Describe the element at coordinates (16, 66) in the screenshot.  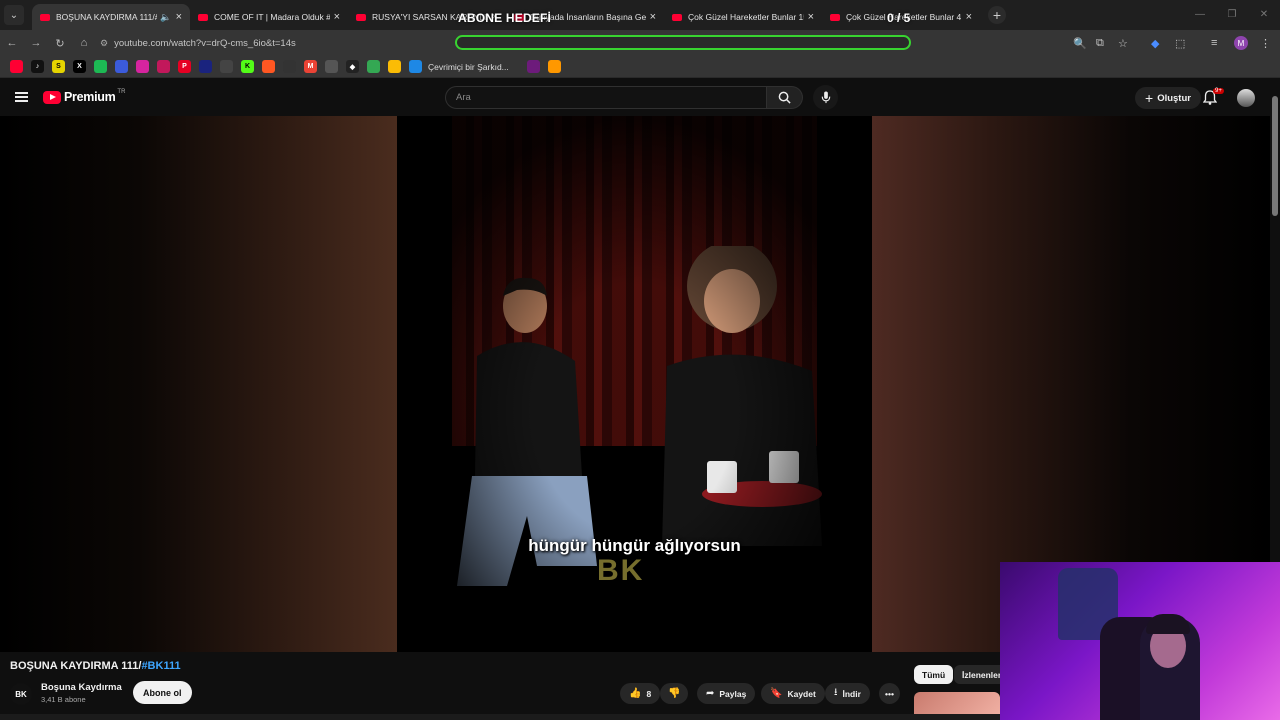
I see `bookmark-youtube-icon` at that location.